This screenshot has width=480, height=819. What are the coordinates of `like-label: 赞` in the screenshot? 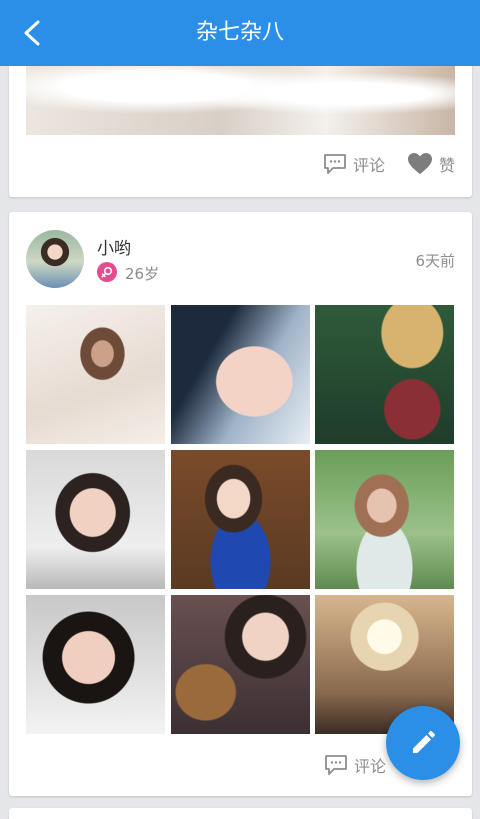 It's located at (446, 165).